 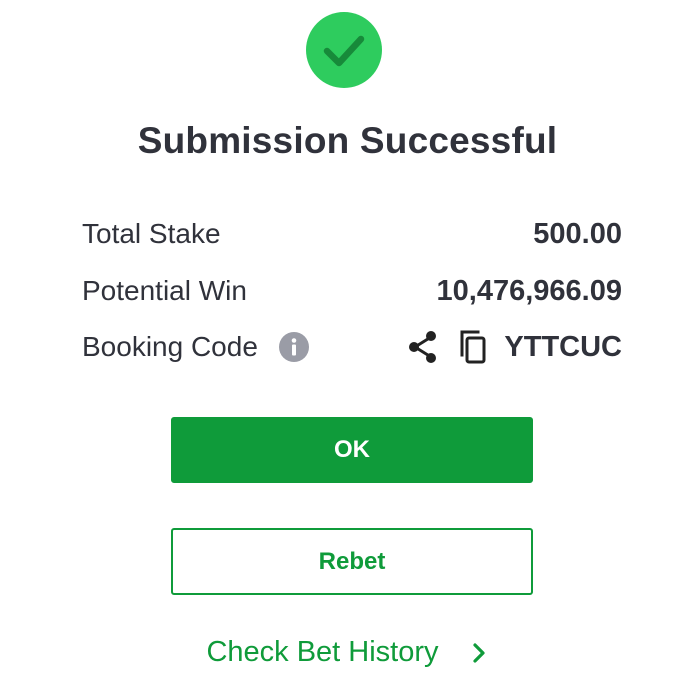 What do you see at coordinates (423, 347) in the screenshot?
I see `share-icon` at bounding box center [423, 347].